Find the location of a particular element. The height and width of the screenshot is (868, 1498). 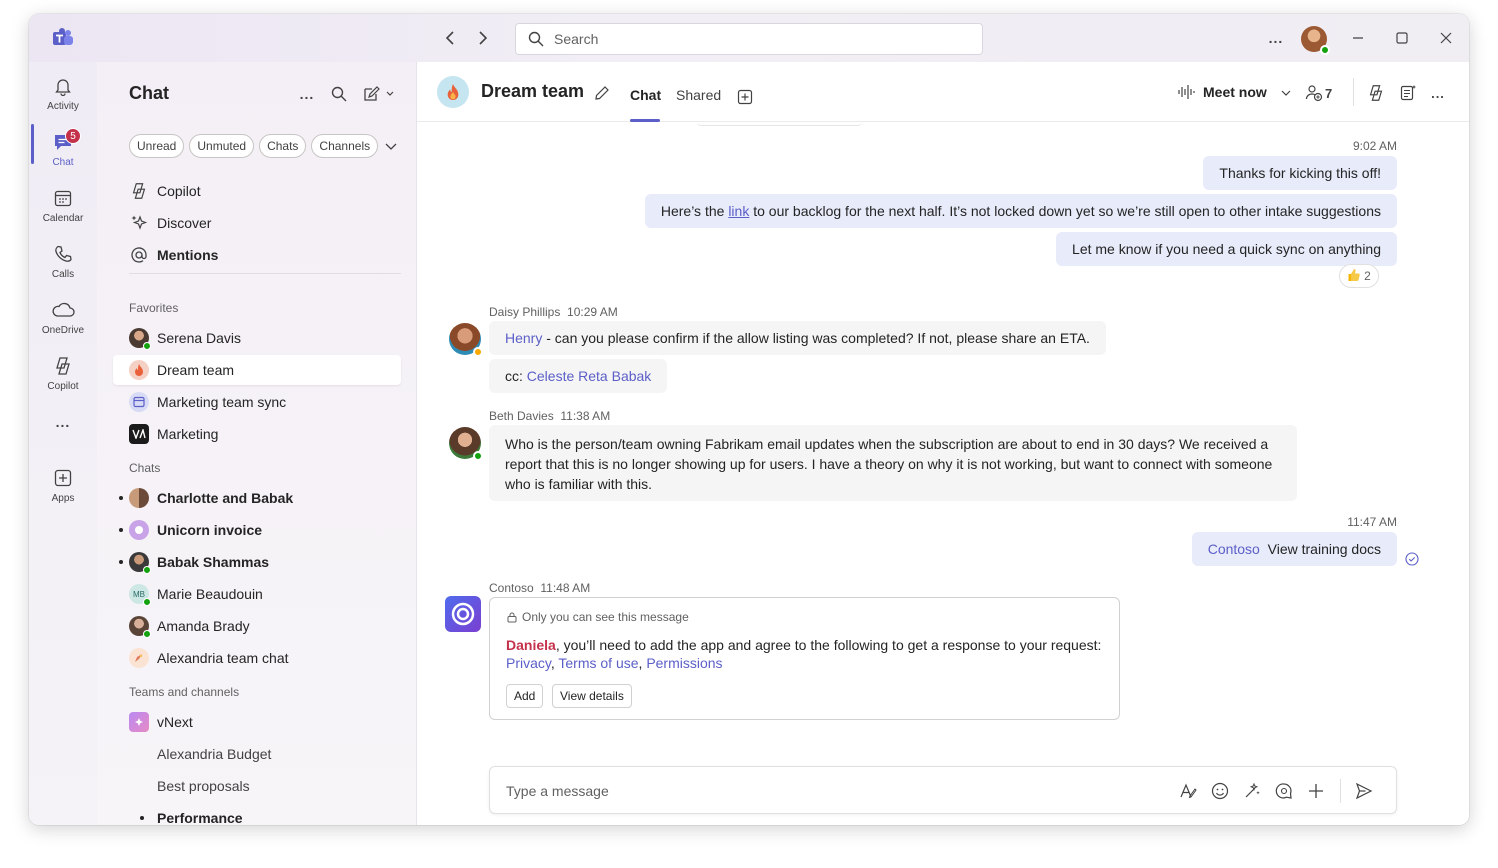

chat-item-alexandria-team-chat: Alexandria team chat is located at coordinates (257, 658).